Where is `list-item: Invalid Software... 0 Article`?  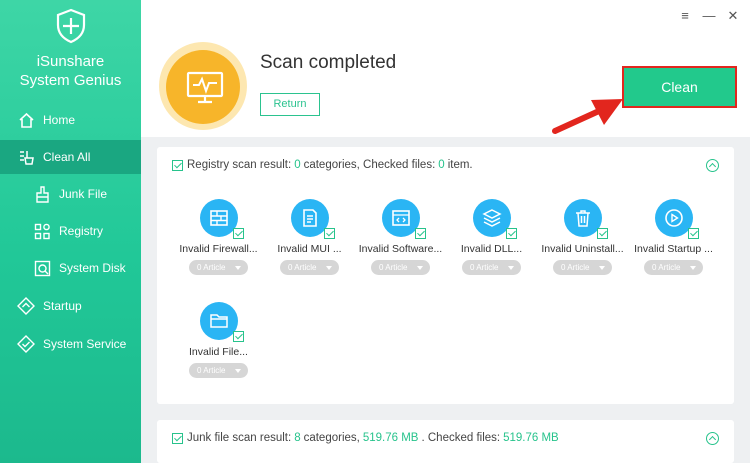 list-item: Invalid Software... 0 Article is located at coordinates (400, 237).